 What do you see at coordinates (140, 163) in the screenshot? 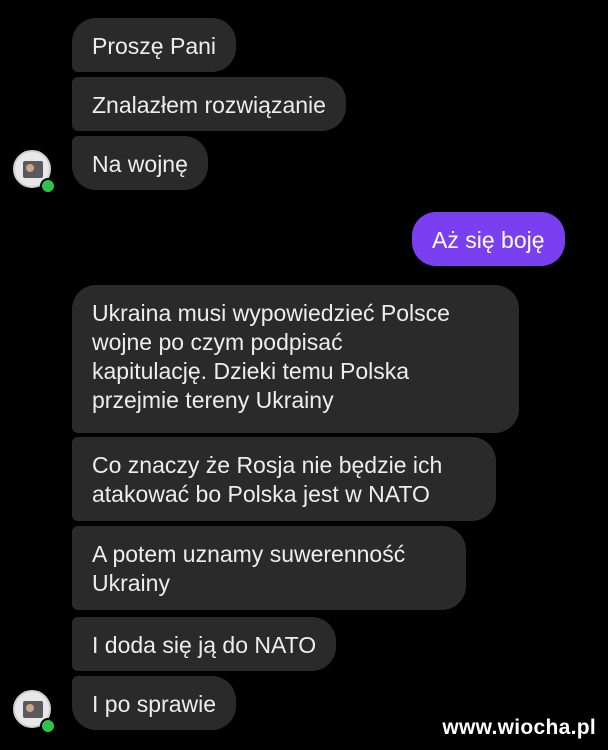
I see `incoming-message: Na wojnę` at bounding box center [140, 163].